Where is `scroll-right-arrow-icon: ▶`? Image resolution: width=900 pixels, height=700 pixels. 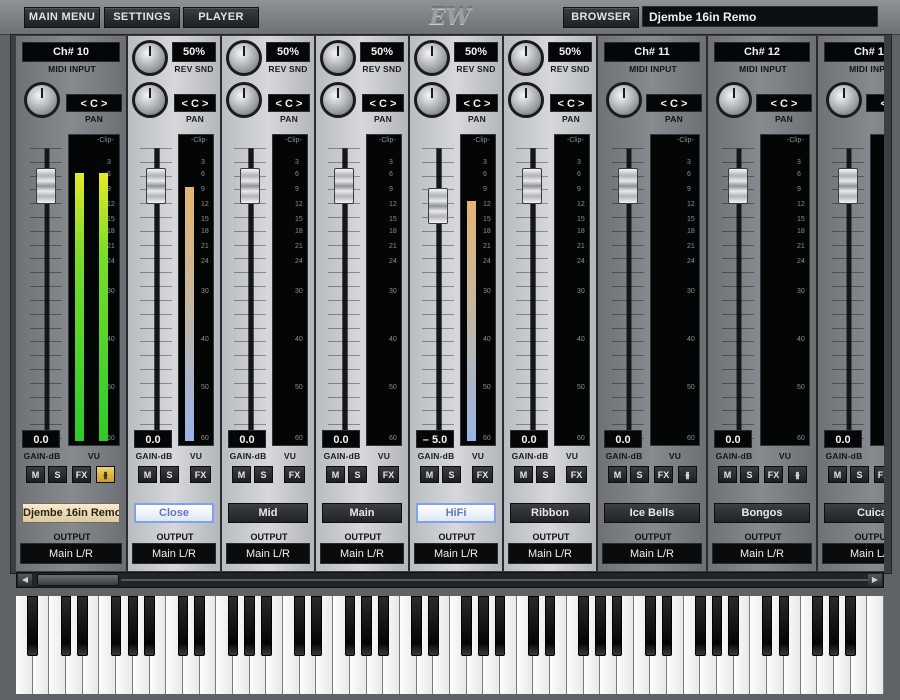 scroll-right-arrow-icon: ▶ is located at coordinates (875, 580).